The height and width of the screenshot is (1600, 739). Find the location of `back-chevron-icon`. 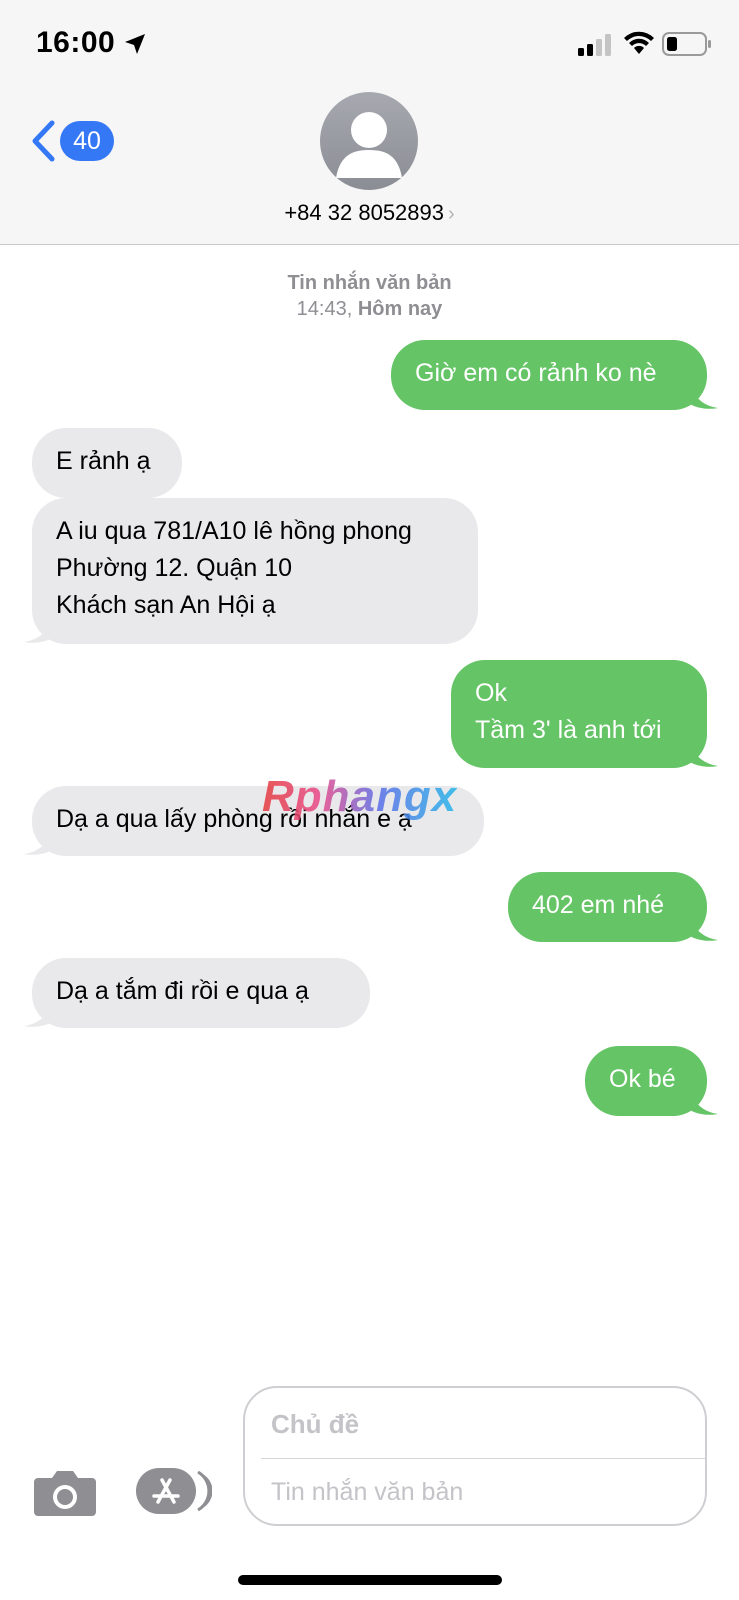

back-chevron-icon is located at coordinates (43, 141).